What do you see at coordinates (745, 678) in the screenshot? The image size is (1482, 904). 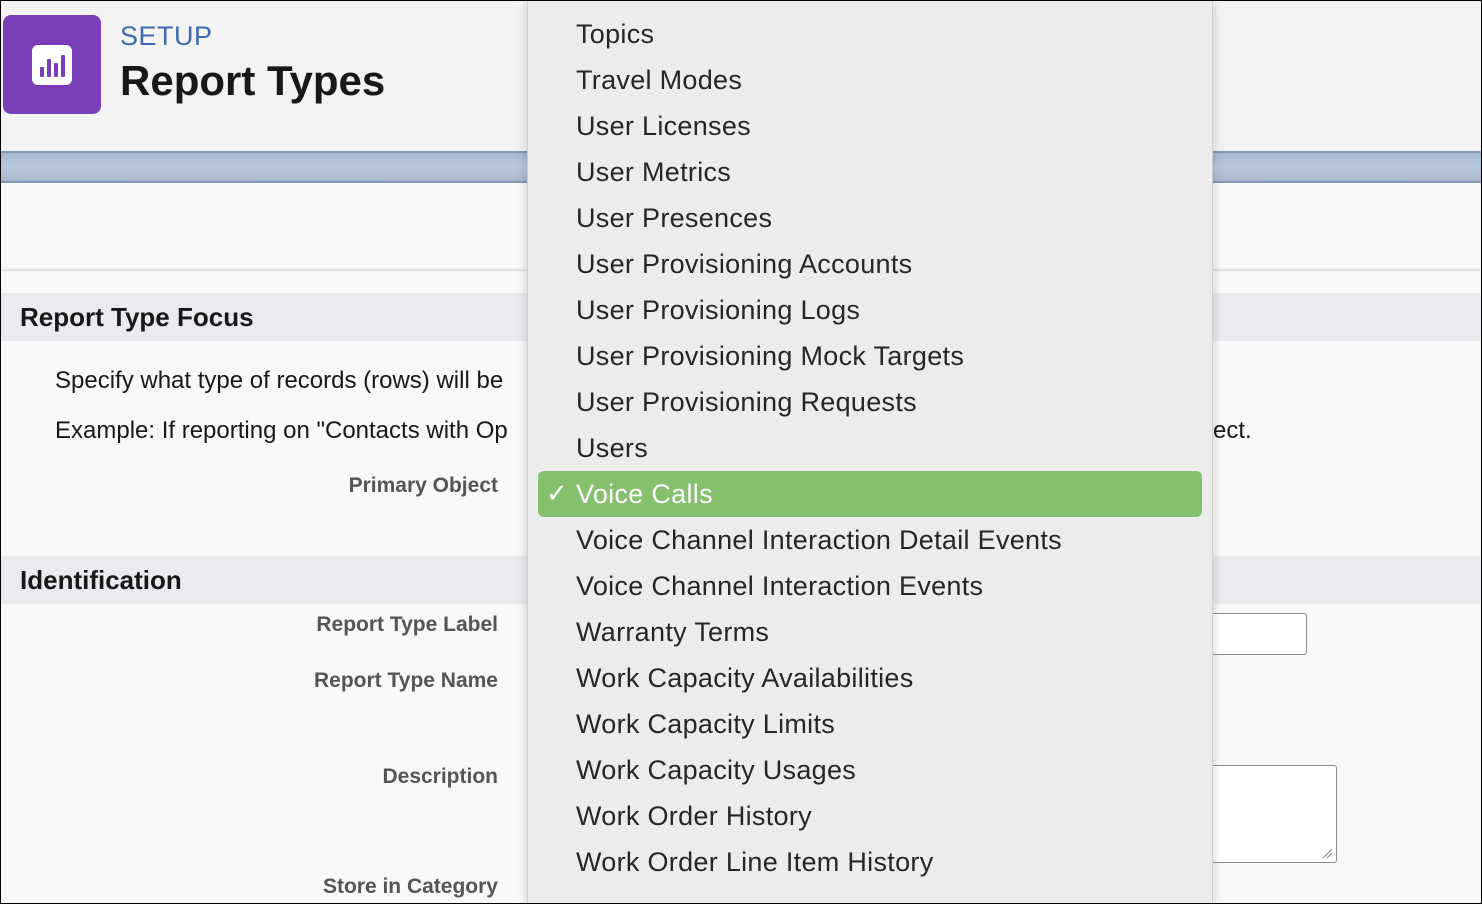 I see `dropdown-option: Work Capacity Availabilities` at bounding box center [745, 678].